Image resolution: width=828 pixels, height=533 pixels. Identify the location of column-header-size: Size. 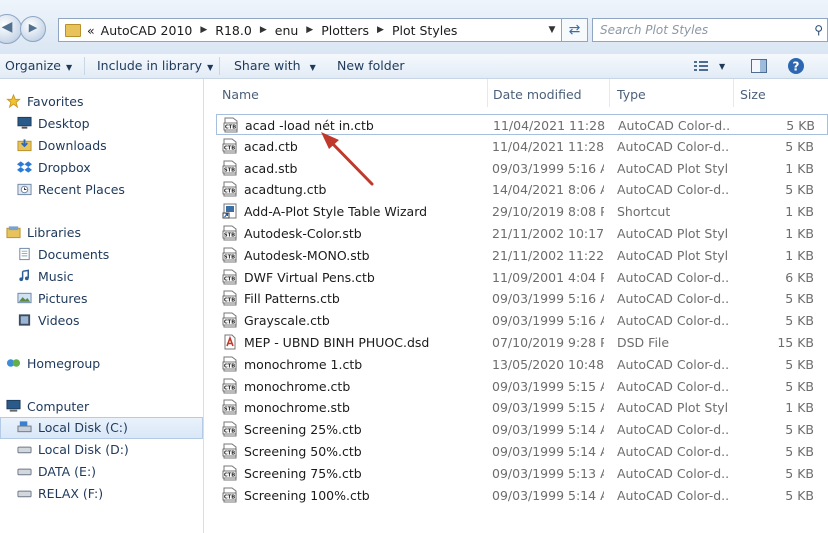
(781, 93).